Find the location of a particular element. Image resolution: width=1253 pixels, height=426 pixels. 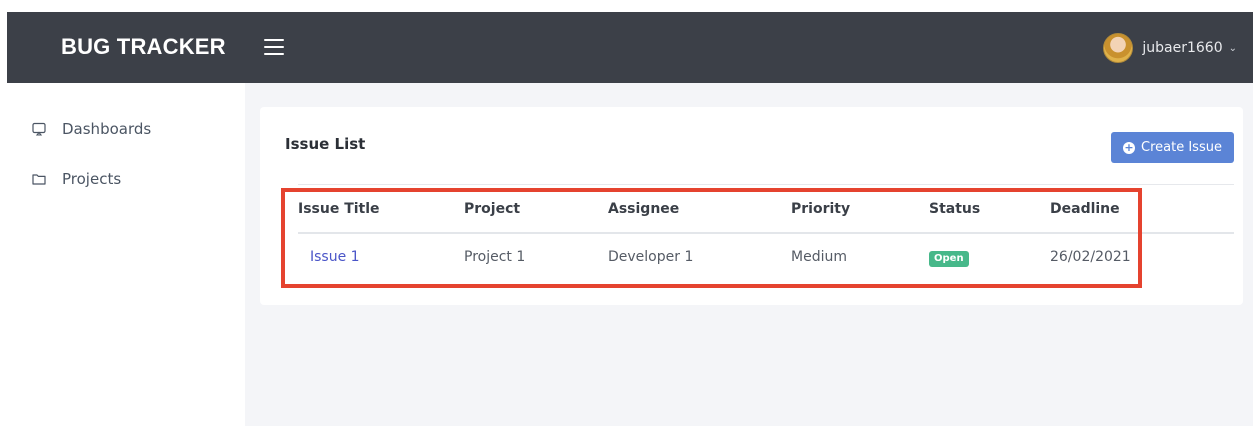

monitor-icon is located at coordinates (39, 129).